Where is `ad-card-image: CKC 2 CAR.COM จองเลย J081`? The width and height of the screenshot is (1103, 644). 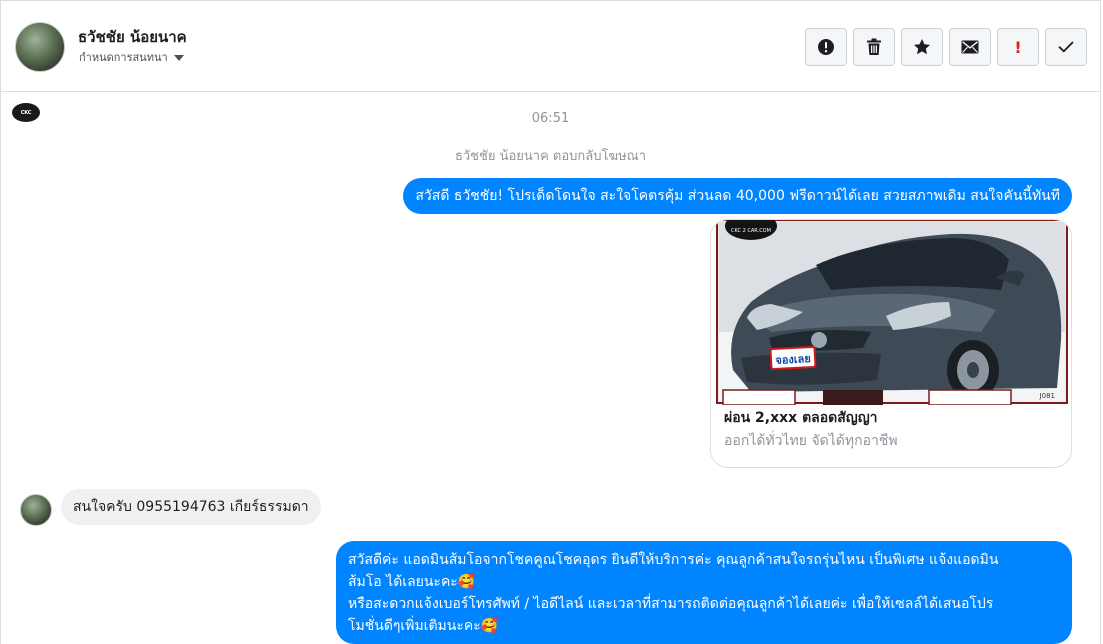
ad-card-image: CKC 2 CAR.COM จองเลย J081 is located at coordinates (891, 312).